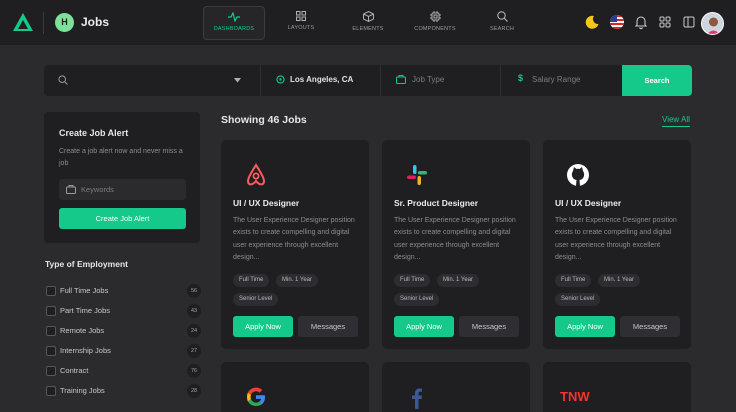 This screenshot has width=736, height=412. What do you see at coordinates (435, 16) in the screenshot?
I see `chip-icon` at bounding box center [435, 16].